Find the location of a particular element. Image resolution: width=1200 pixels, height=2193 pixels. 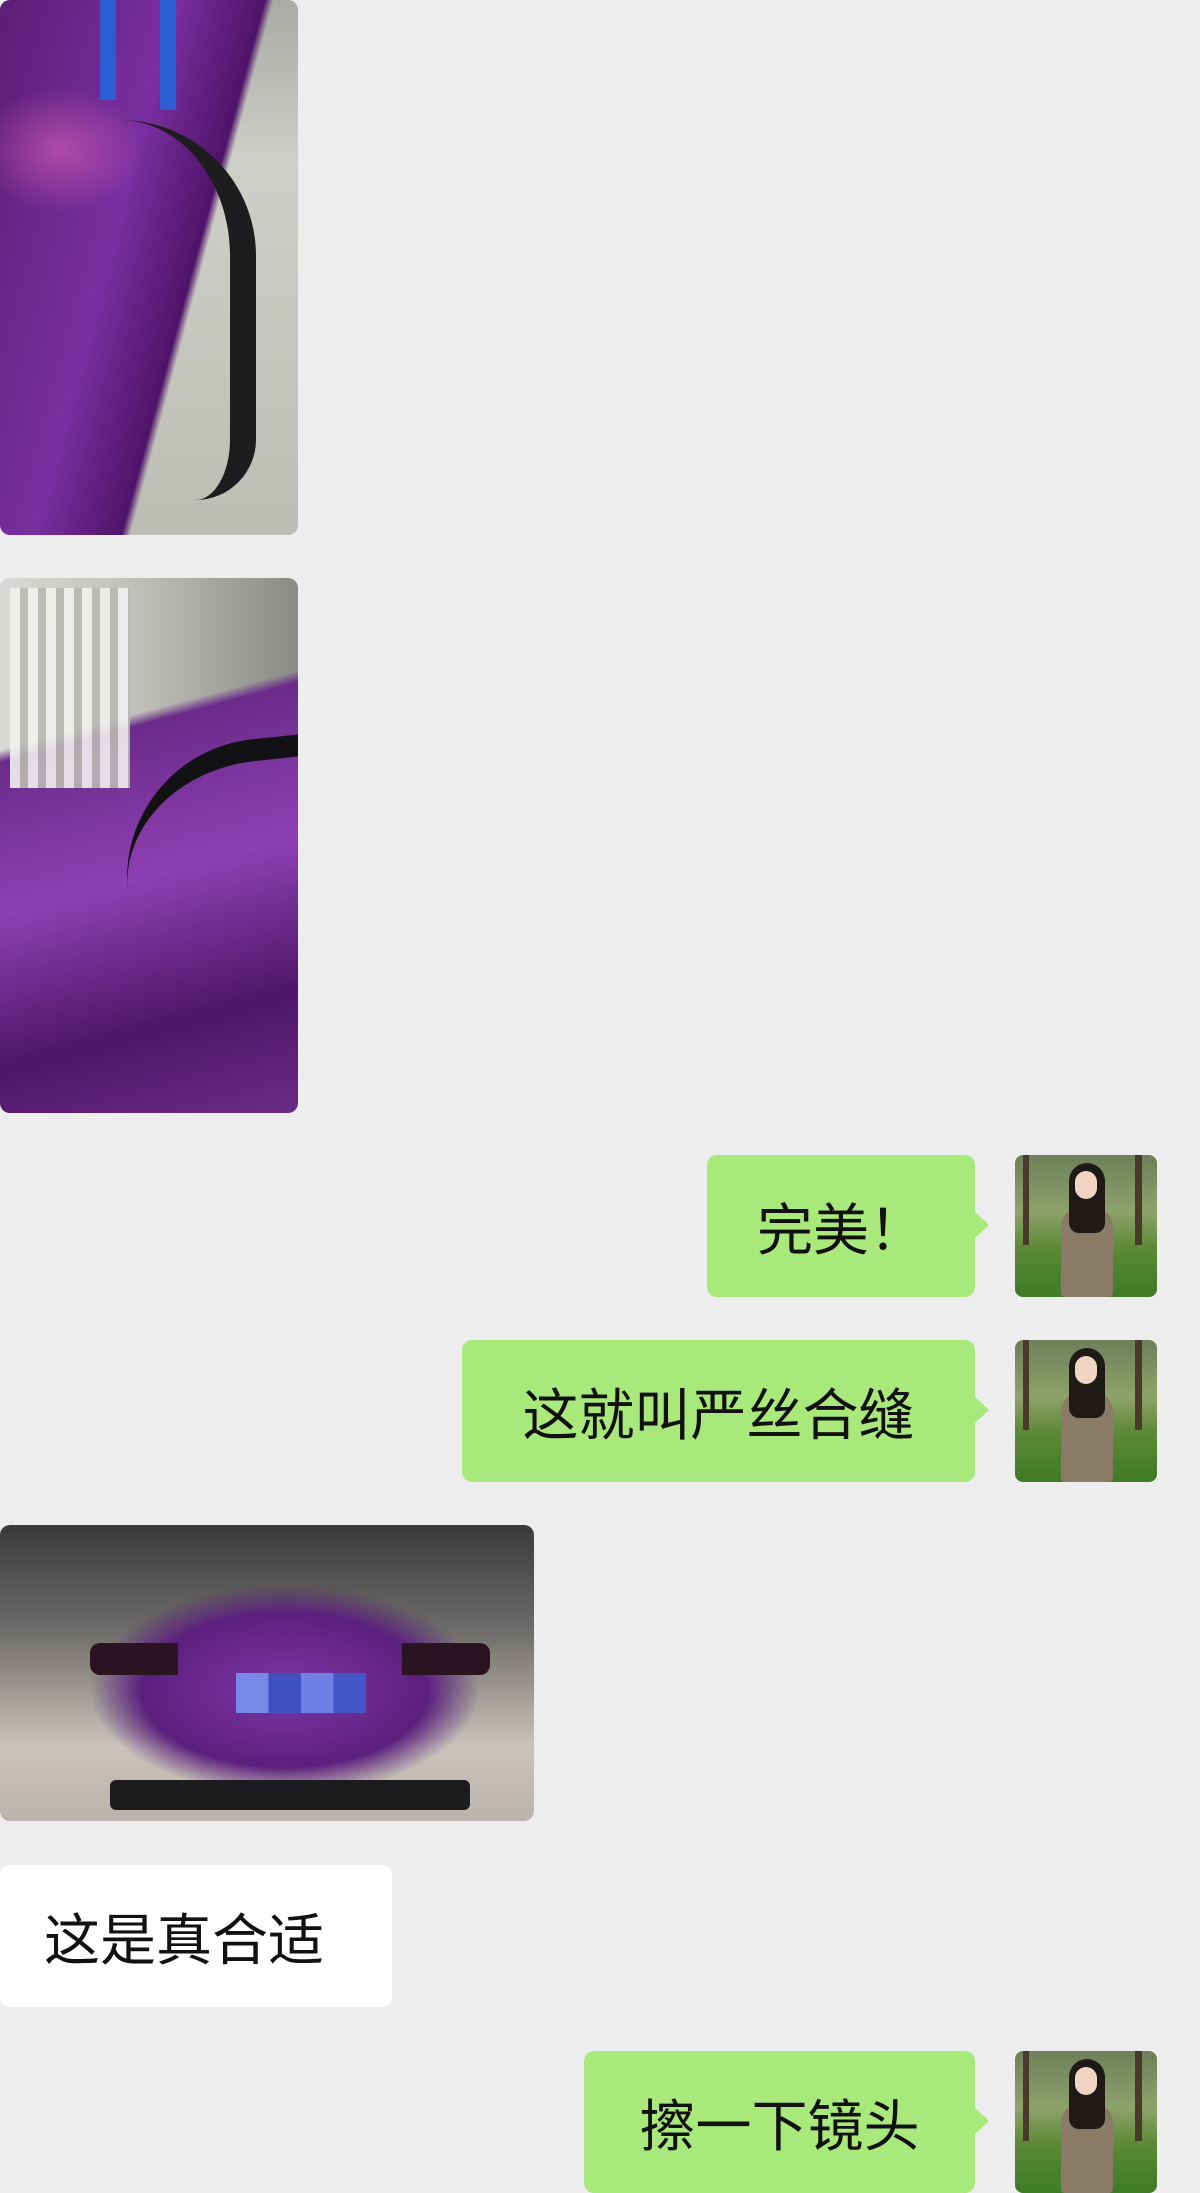

chat-image-spoiler-side is located at coordinates (149, 845).